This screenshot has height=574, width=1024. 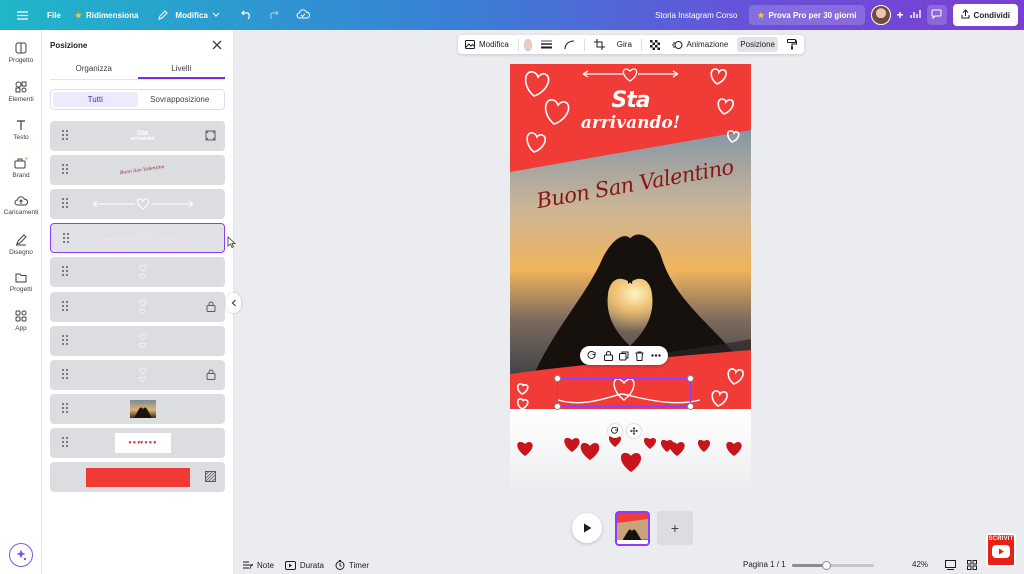 I want to click on layer-item: Sta arrivando!, so click(x=137, y=136).